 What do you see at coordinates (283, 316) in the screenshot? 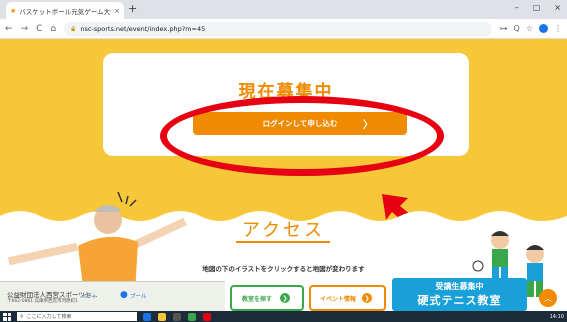
I see `windows-taskbar: ⚲ ここに入力して検索 14:10` at bounding box center [283, 316].